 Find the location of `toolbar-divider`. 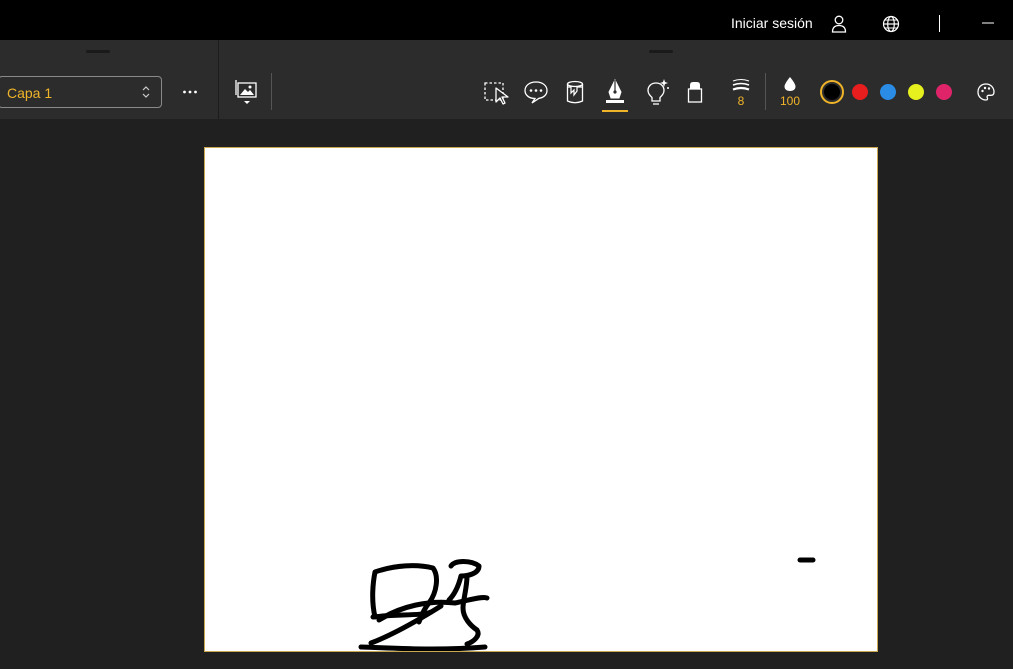

toolbar-divider is located at coordinates (271, 91).